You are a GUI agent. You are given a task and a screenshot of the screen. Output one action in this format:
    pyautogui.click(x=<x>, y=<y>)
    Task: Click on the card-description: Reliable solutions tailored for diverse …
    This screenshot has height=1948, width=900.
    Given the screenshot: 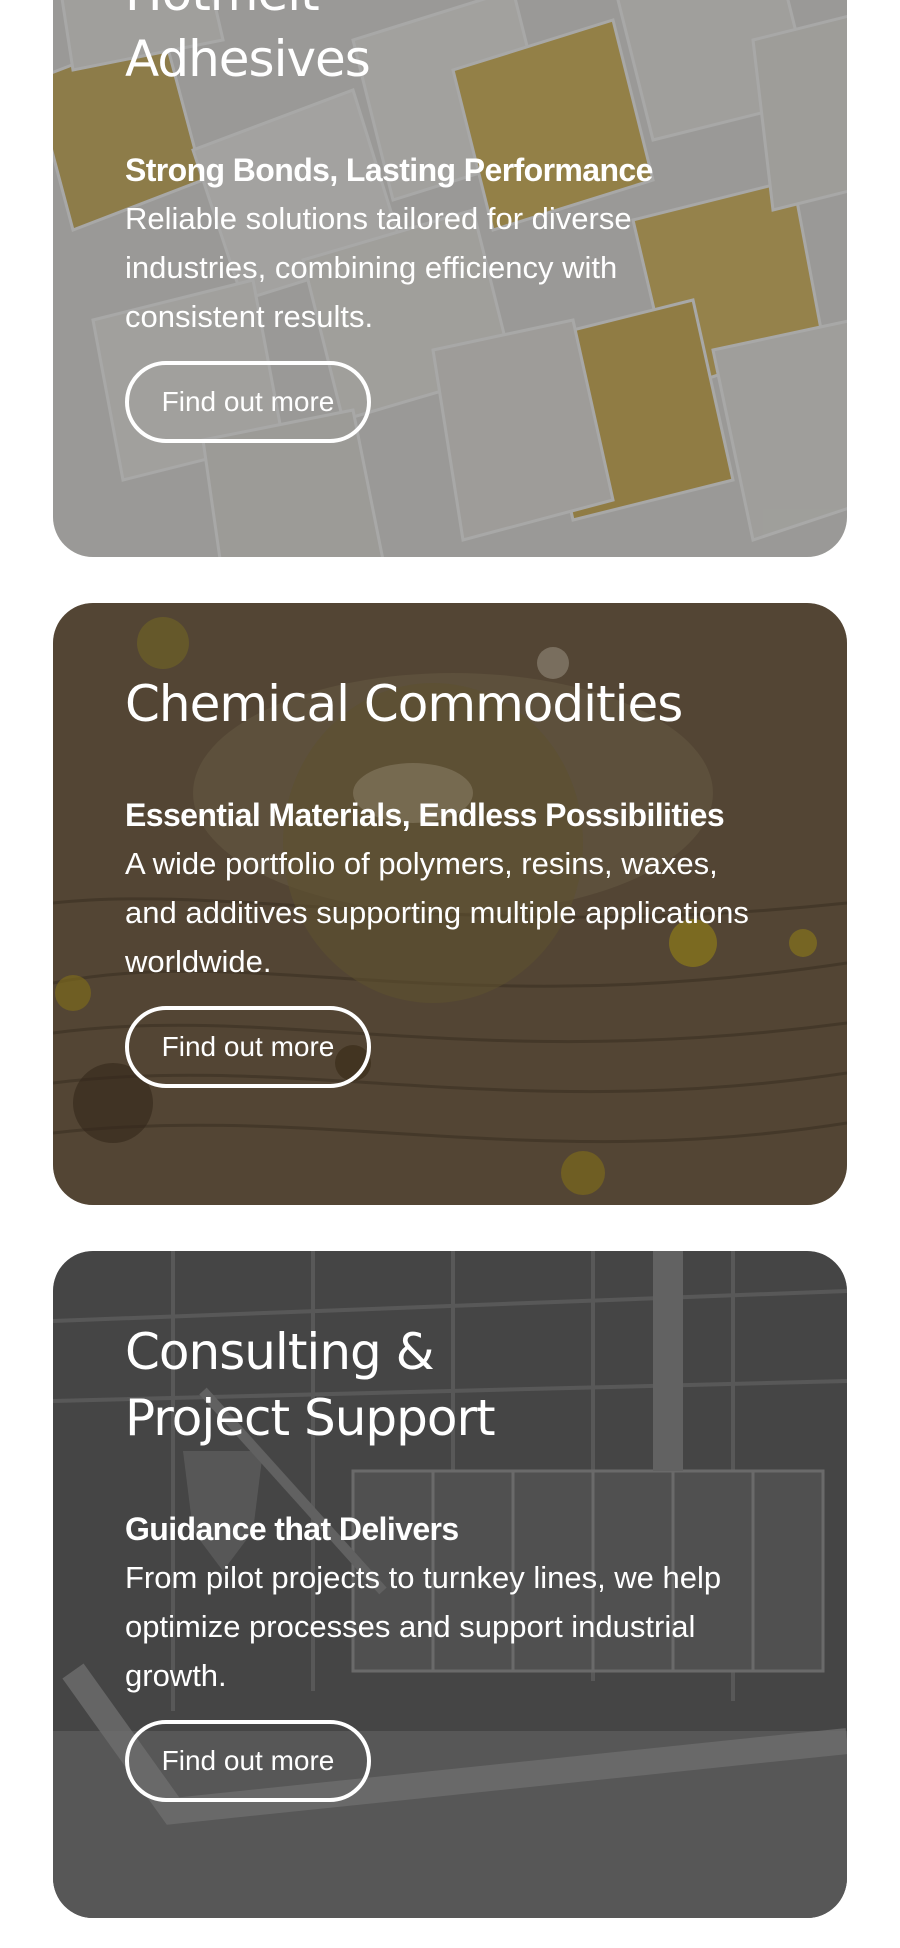 What is the action you would take?
    pyautogui.click(x=378, y=267)
    